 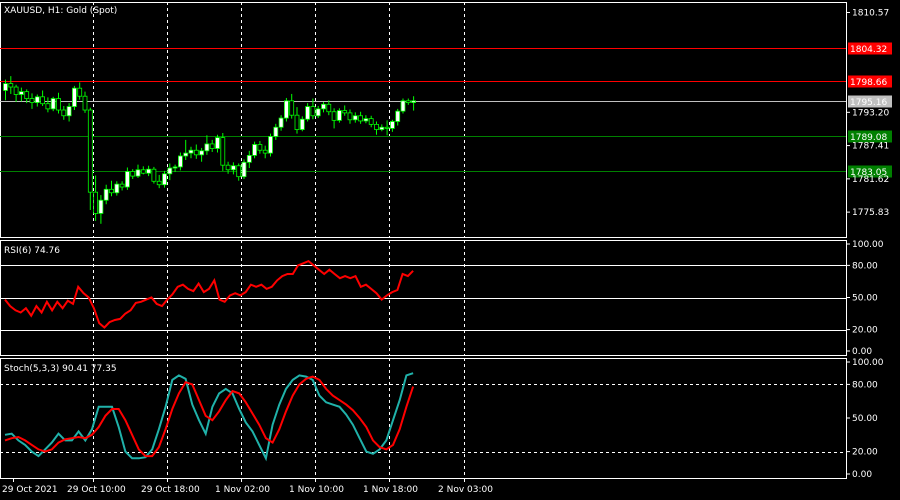 I want to click on time-tick-label: 29 Oct 2021, so click(x=30, y=490).